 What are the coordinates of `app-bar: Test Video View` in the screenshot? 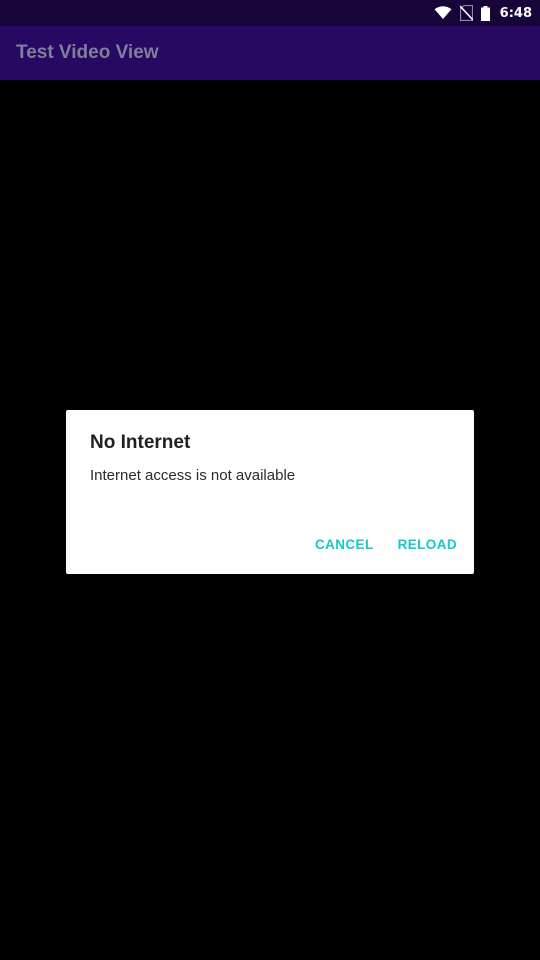 It's located at (270, 53).